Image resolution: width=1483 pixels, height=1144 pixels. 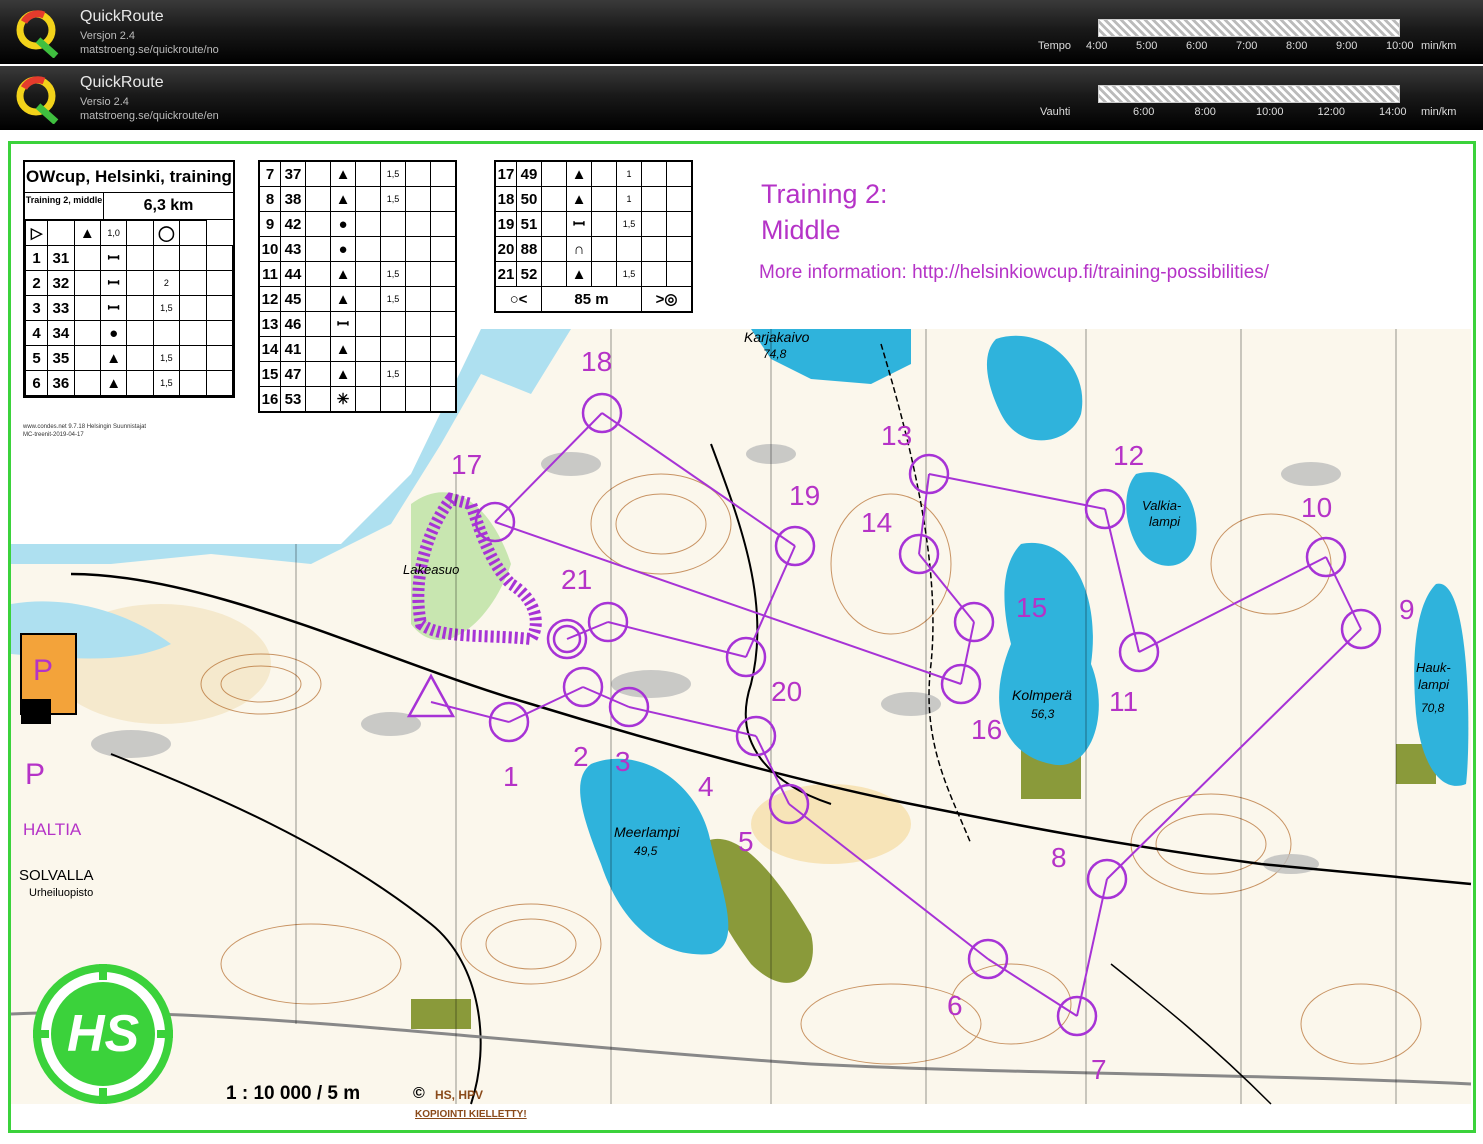 I want to click on course-number: 19, so click(x=805, y=495).